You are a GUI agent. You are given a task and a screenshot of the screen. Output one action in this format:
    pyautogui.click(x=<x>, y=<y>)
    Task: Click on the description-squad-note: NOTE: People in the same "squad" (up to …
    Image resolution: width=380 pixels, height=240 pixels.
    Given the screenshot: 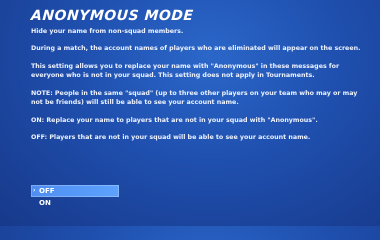 What is the action you would take?
    pyautogui.click(x=194, y=98)
    